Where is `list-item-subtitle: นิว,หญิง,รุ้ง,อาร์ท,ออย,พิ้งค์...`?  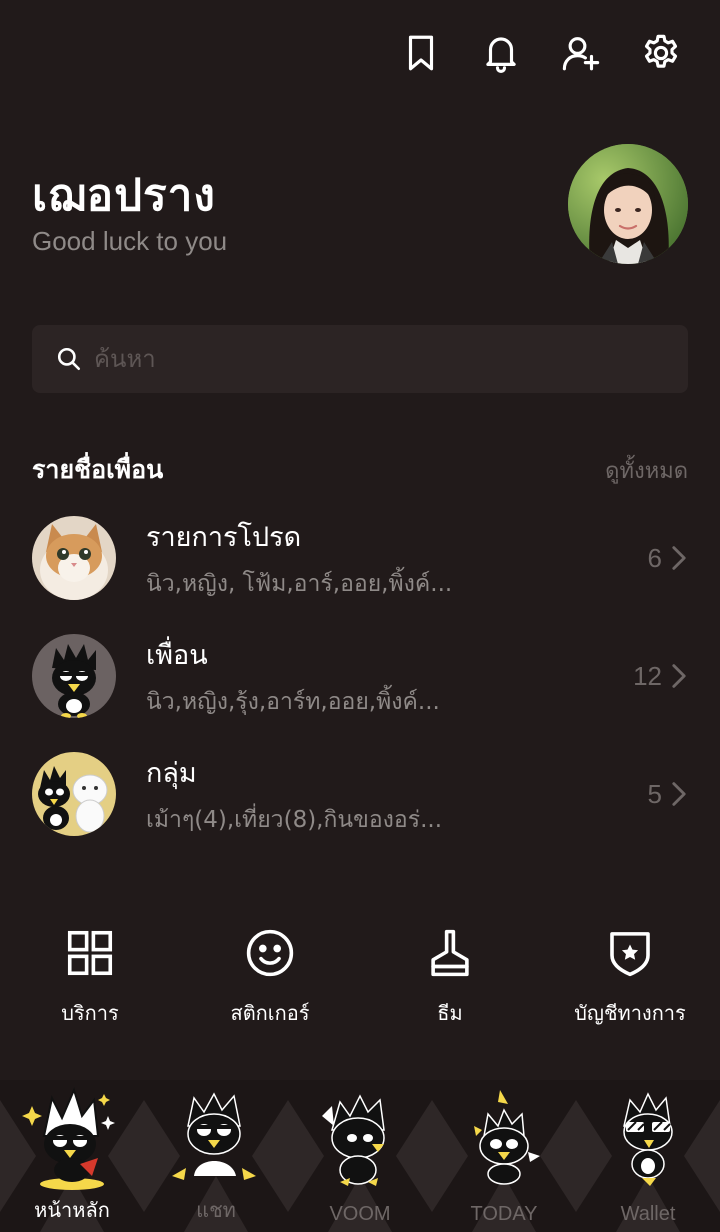
list-item-subtitle: นิว,หญิง,รุ้ง,อาร์ท,ออย,พิ้งค์... is located at coordinates (293, 701).